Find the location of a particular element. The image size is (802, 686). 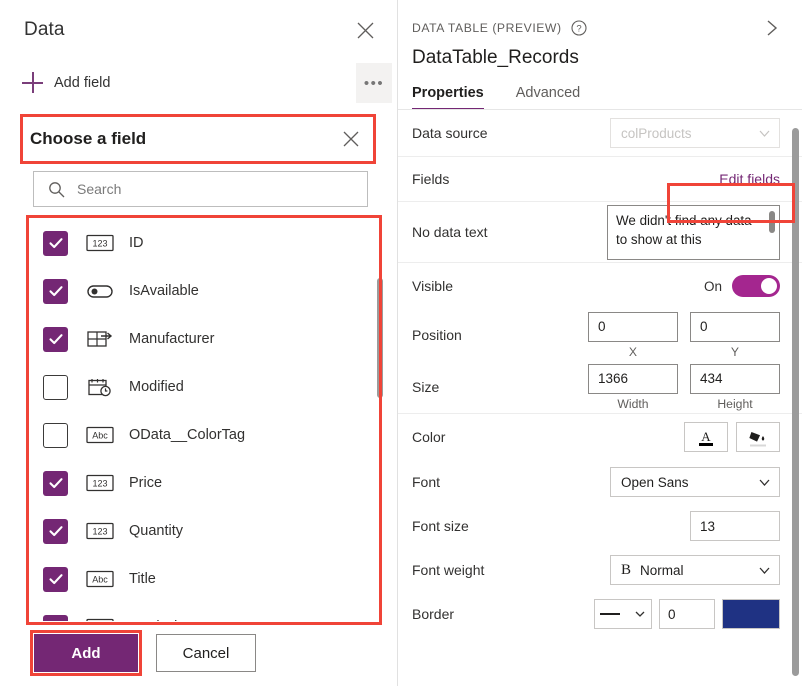

no-data-text-value: We didn't find any data to show at this is located at coordinates (684, 229).